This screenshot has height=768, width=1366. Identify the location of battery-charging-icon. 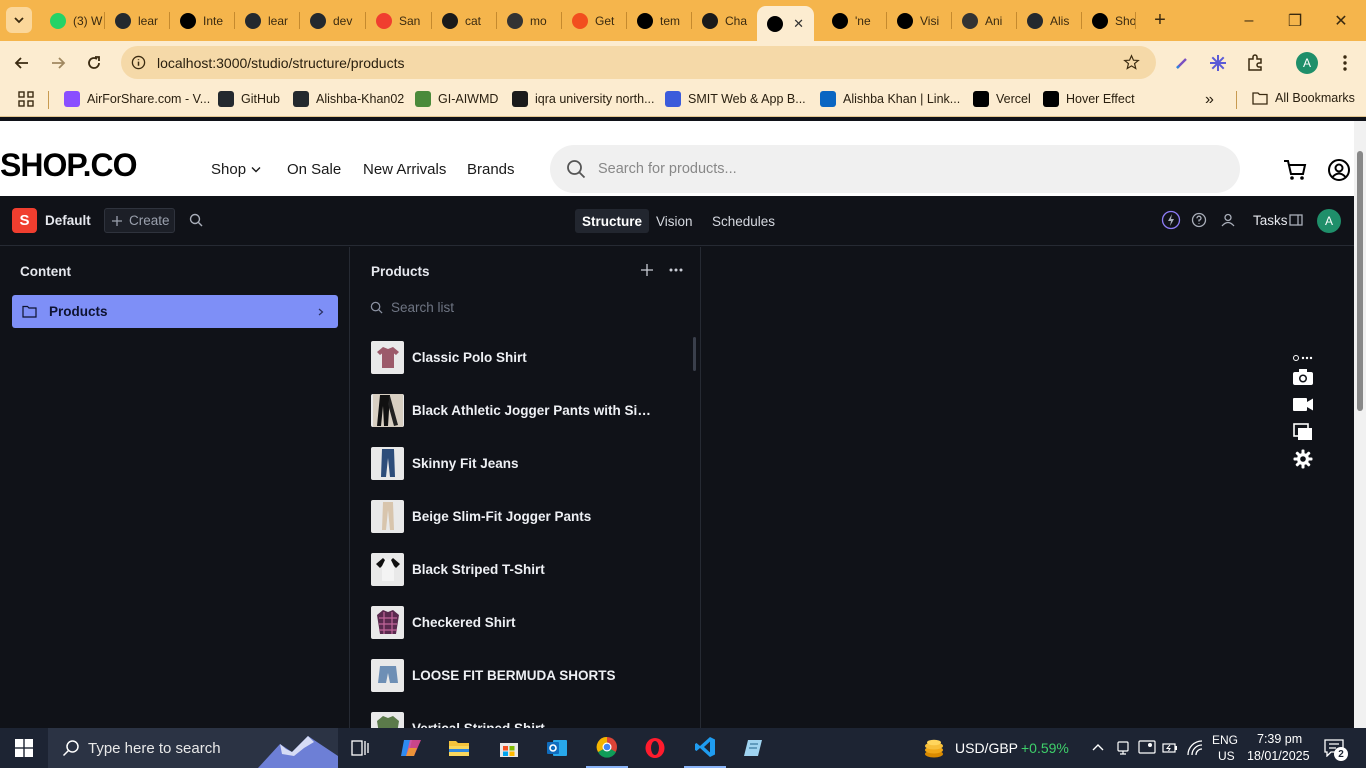
(1170, 748).